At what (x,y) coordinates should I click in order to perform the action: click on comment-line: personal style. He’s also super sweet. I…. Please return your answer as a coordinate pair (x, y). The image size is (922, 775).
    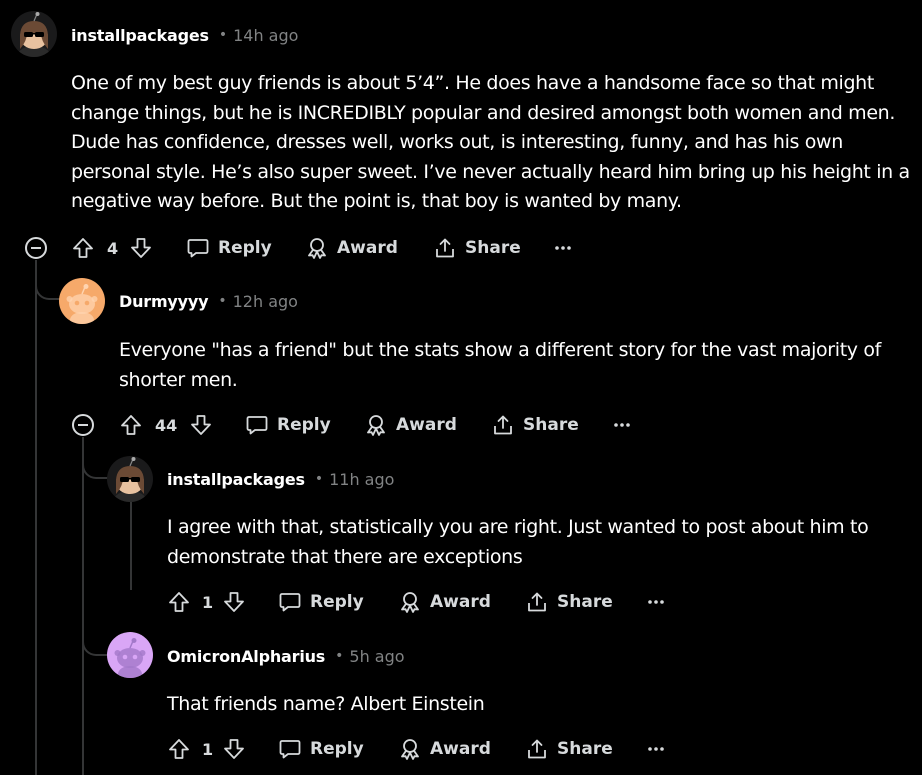
    Looking at the image, I should click on (490, 171).